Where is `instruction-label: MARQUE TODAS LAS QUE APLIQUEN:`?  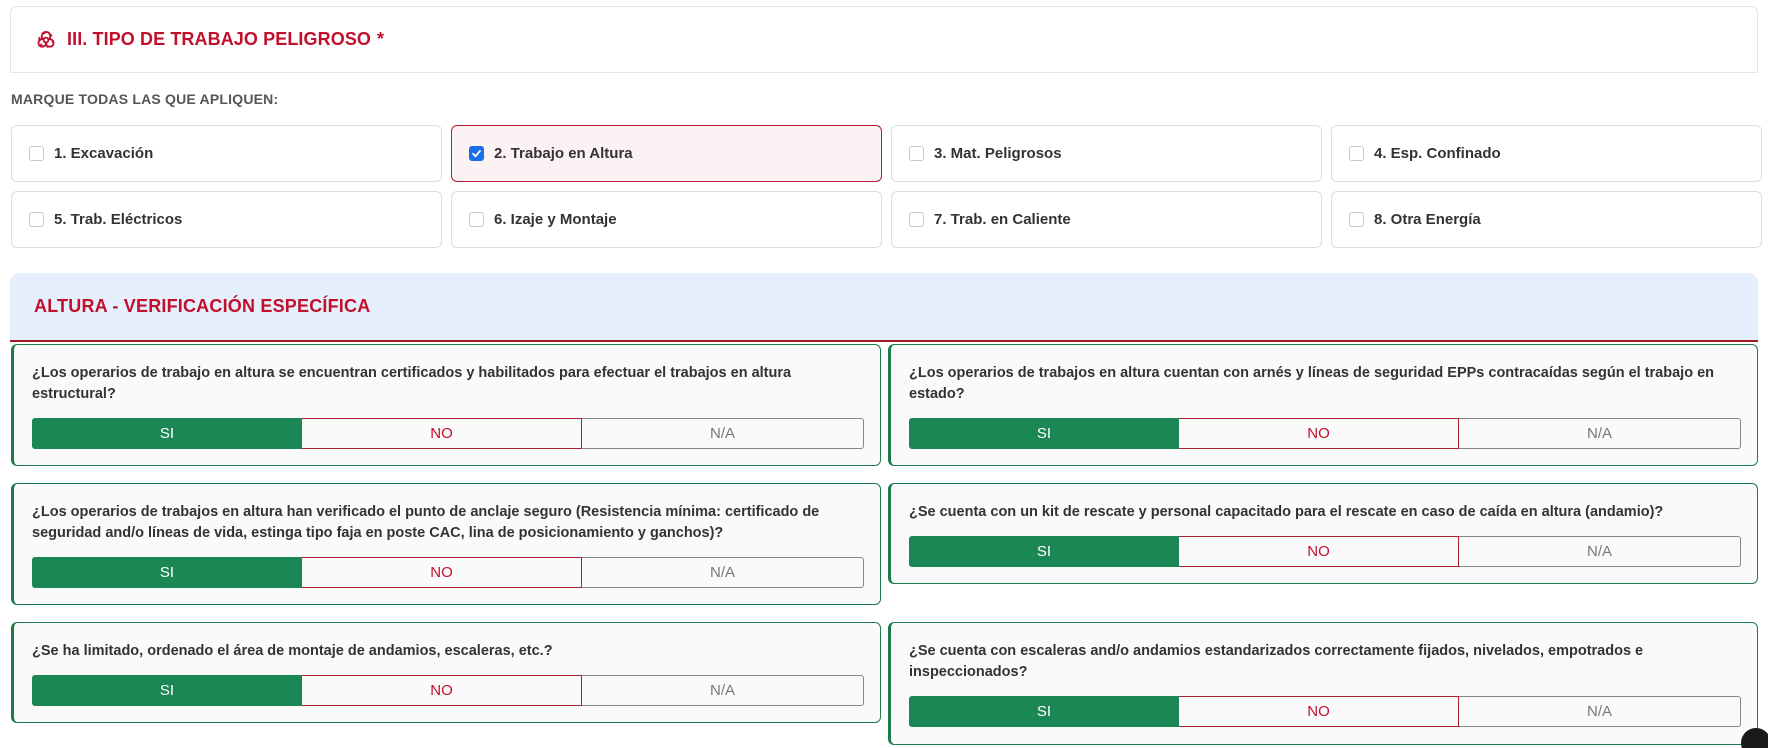 instruction-label: MARQUE TODAS LAS QUE APLIQUEN: is located at coordinates (145, 99).